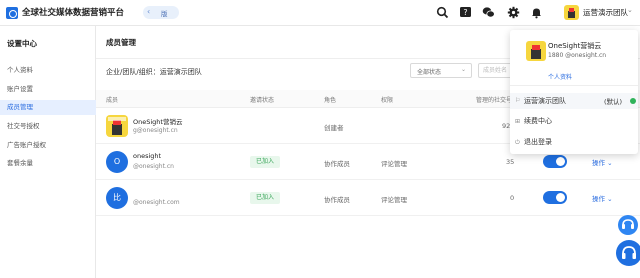  I want to click on page-title: 成员管理, so click(121, 42).